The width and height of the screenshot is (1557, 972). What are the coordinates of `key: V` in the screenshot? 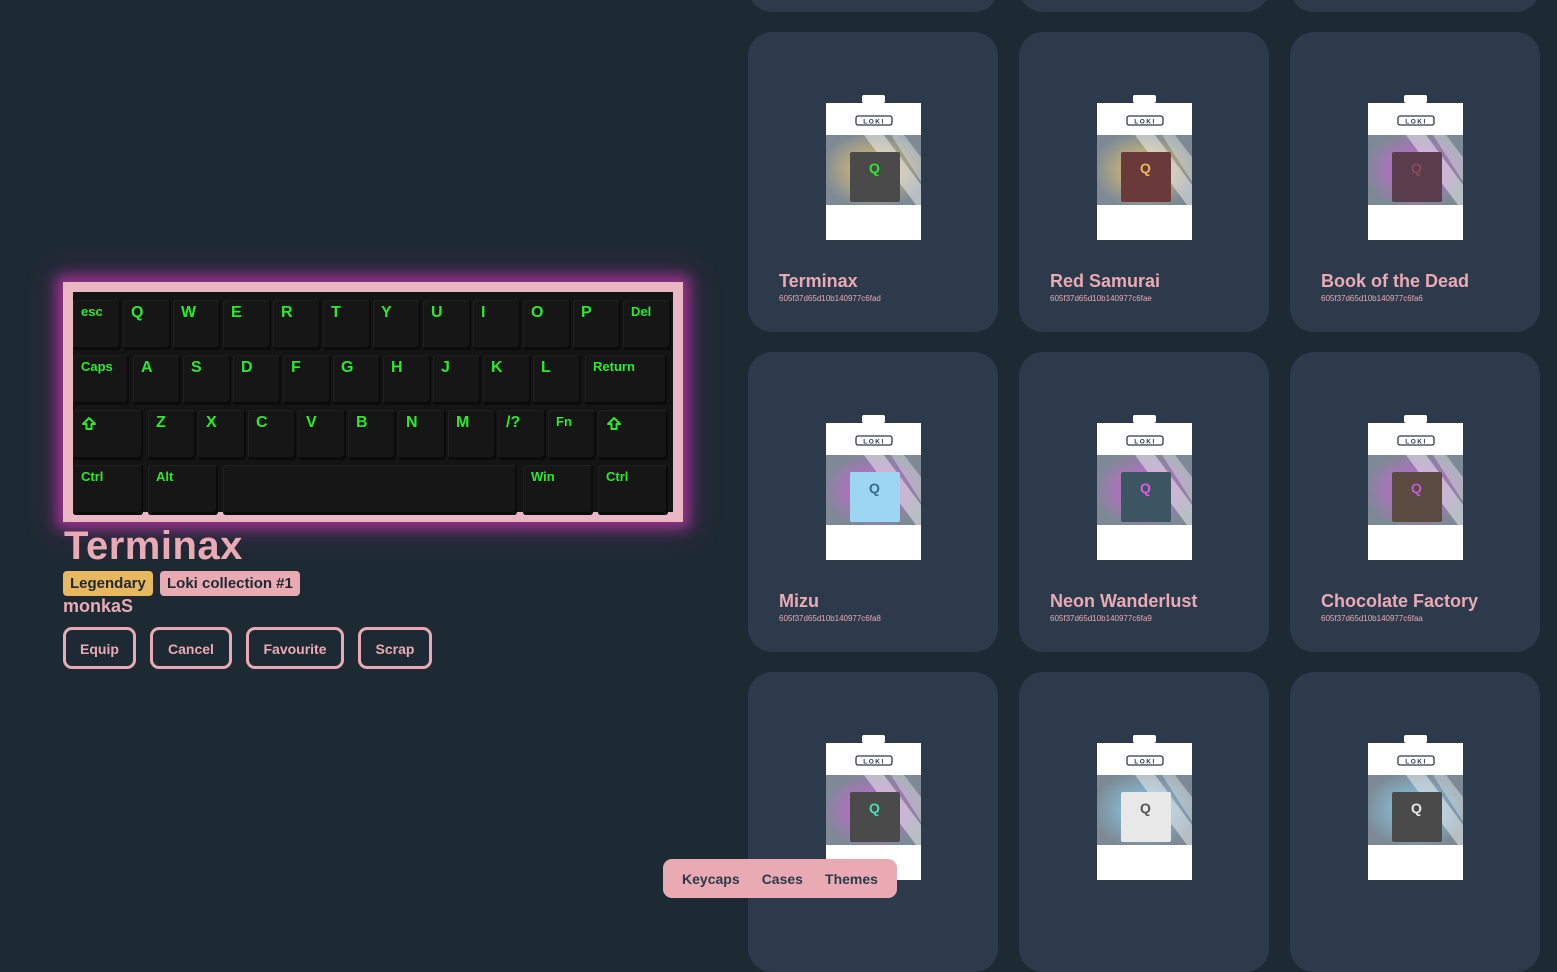 It's located at (322, 435).